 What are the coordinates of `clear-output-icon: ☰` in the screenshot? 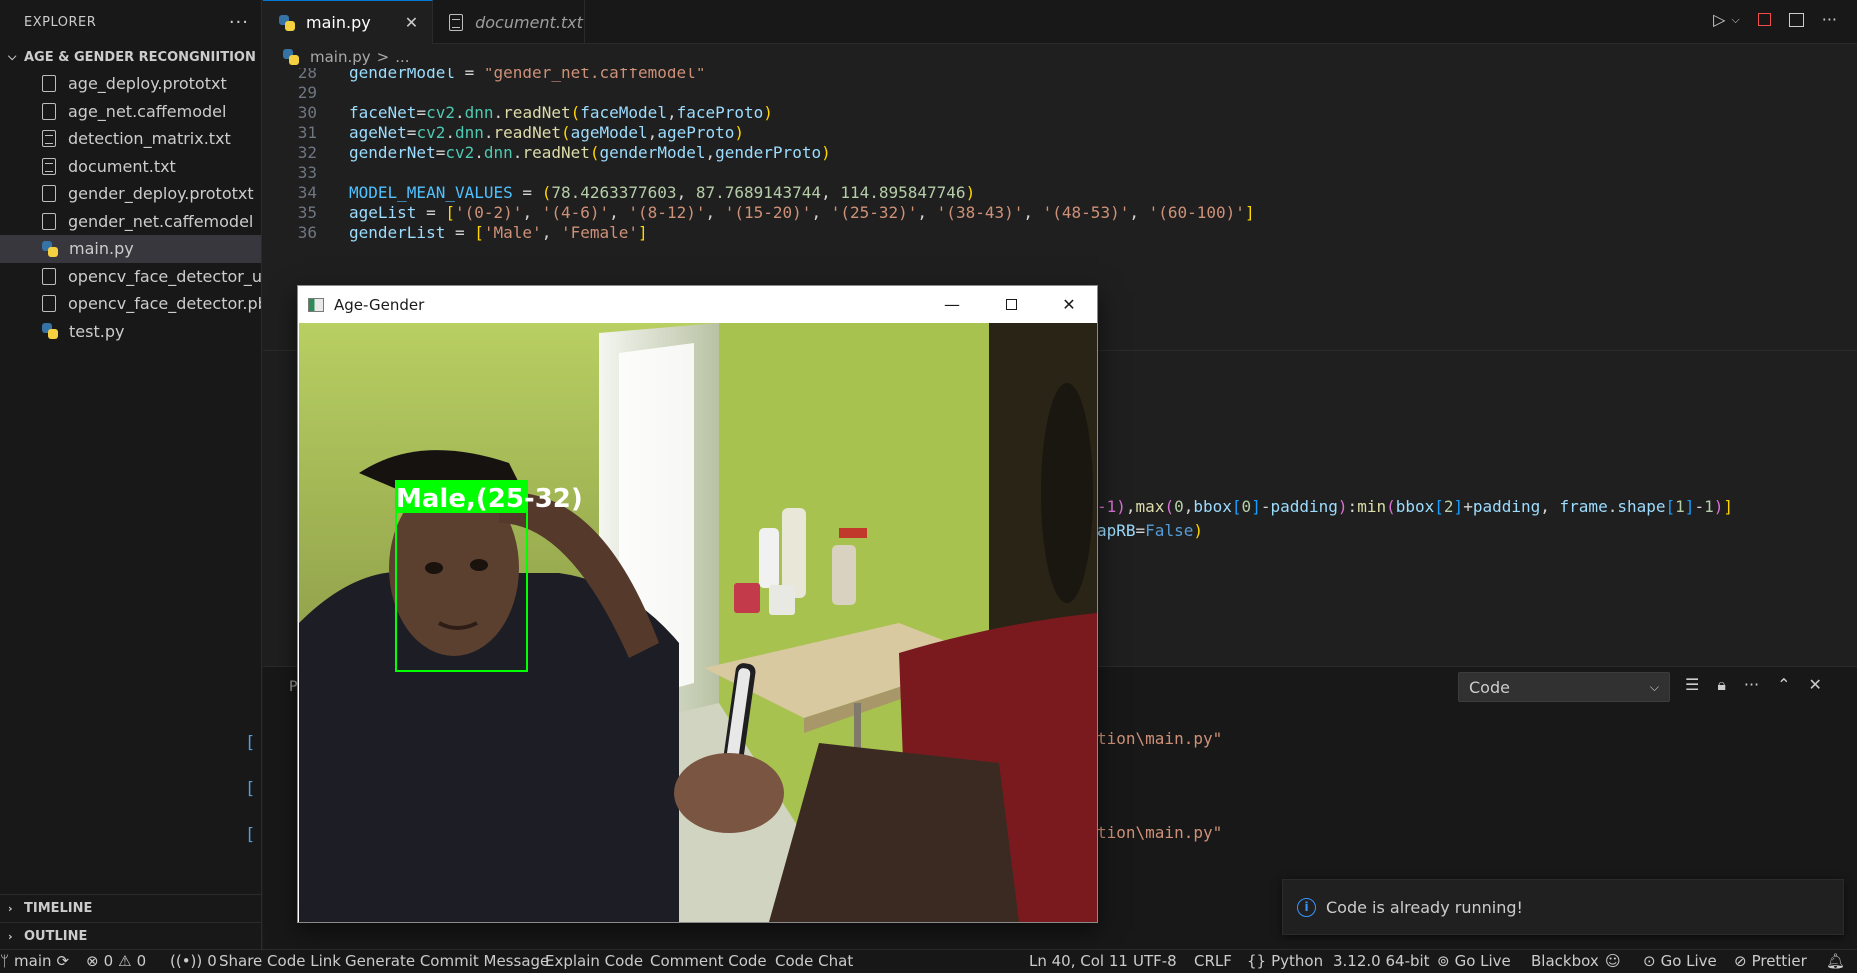 It's located at (1692, 685).